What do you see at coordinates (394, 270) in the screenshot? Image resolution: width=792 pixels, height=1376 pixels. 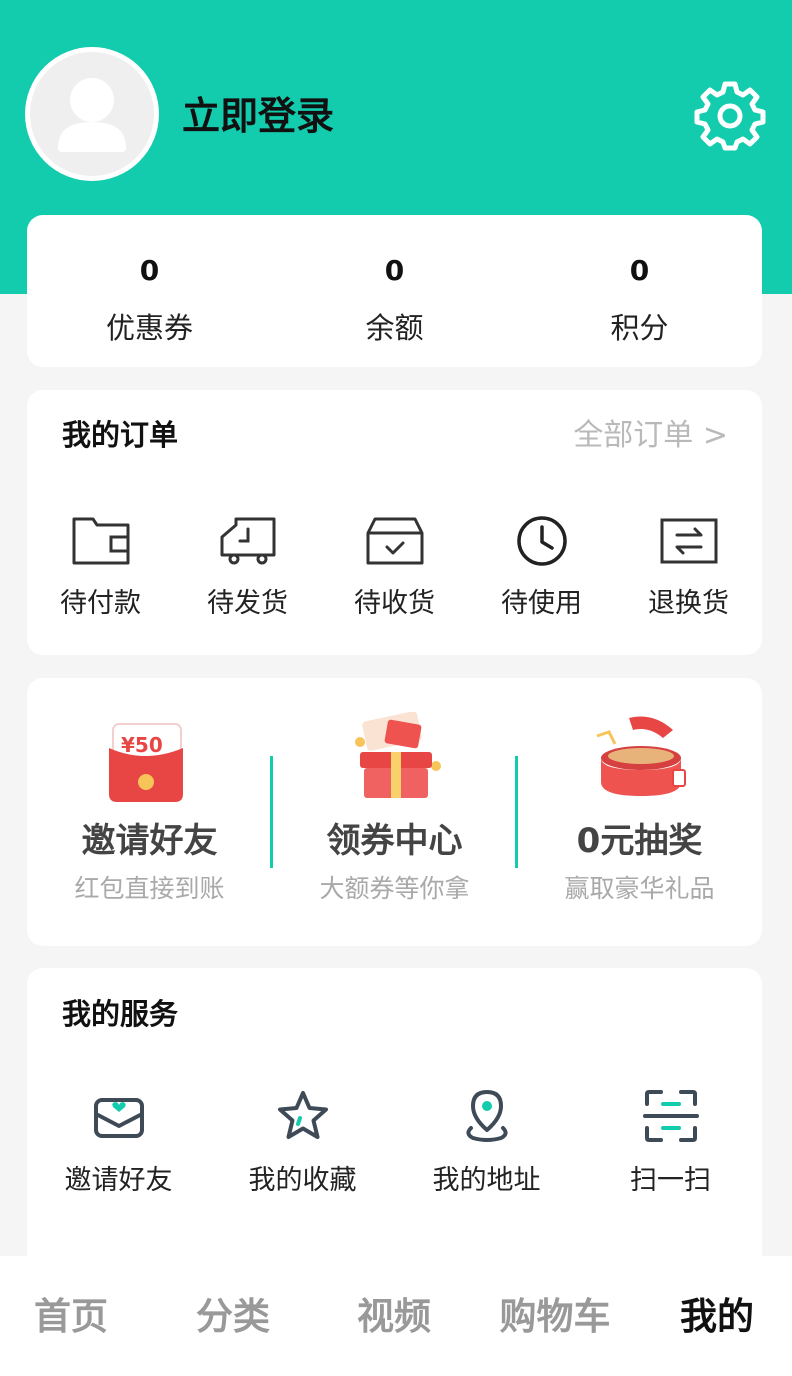 I see `balance-amount: 0` at bounding box center [394, 270].